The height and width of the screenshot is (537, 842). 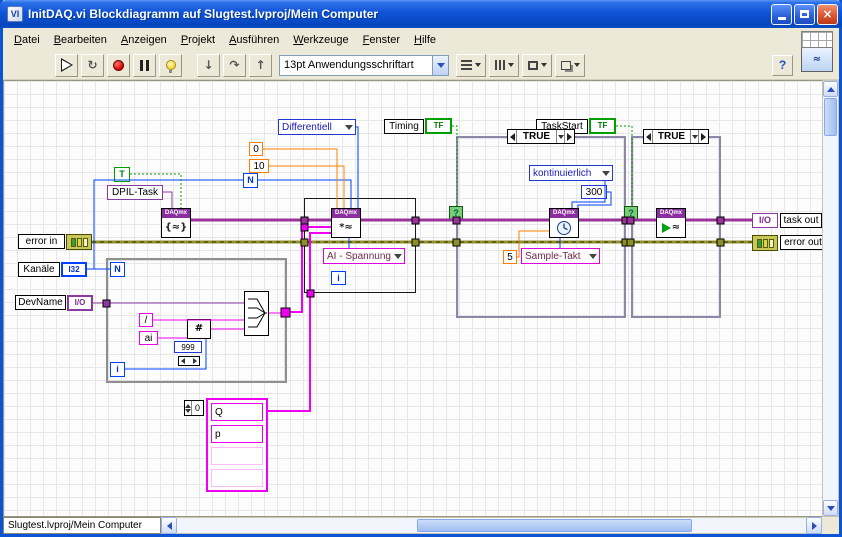 What do you see at coordinates (170, 65) in the screenshot?
I see `highlight-execution-button` at bounding box center [170, 65].